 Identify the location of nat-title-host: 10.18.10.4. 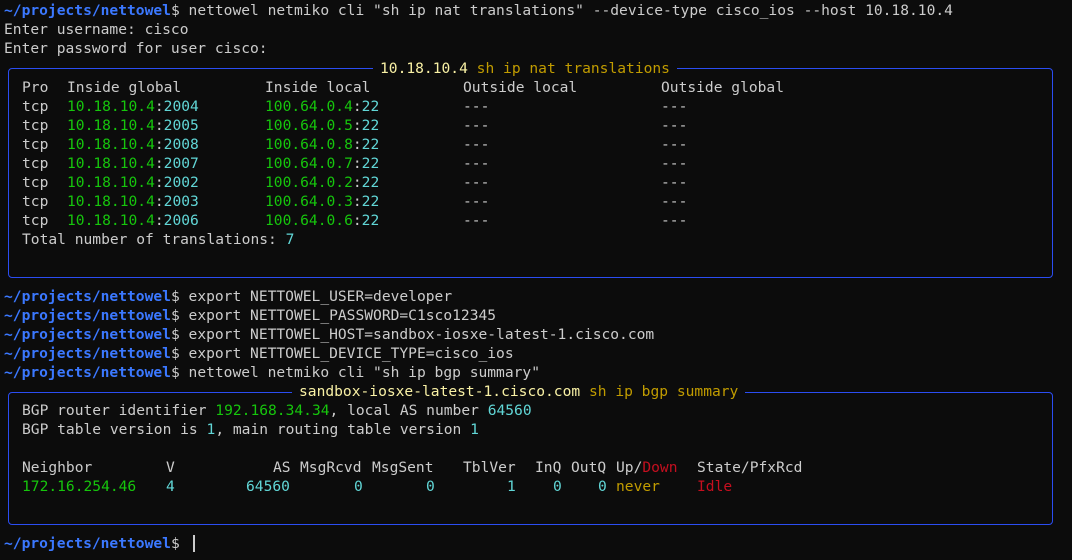
(424, 68).